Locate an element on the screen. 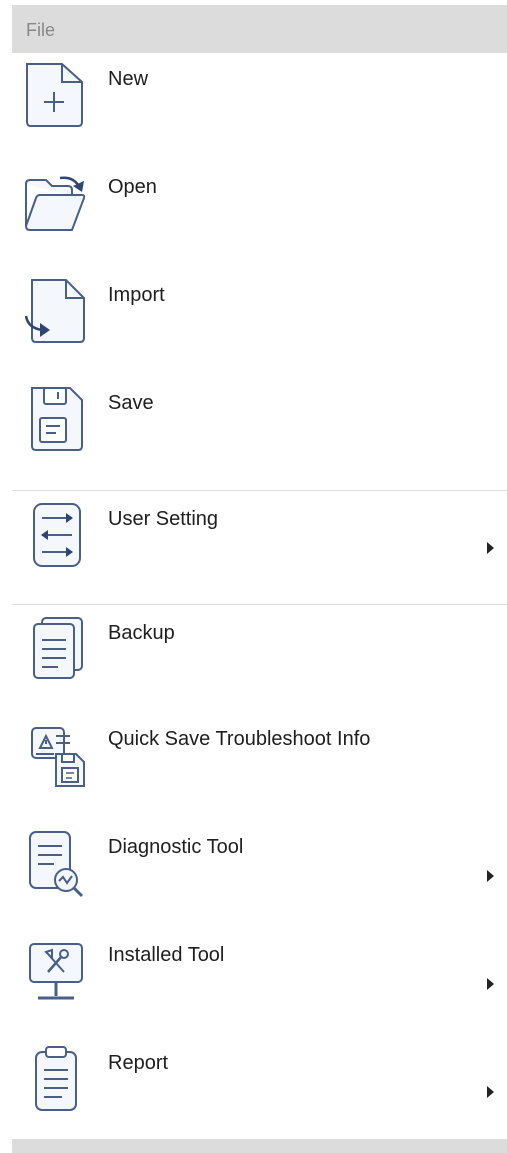  file-menu-header: File is located at coordinates (259, 29).